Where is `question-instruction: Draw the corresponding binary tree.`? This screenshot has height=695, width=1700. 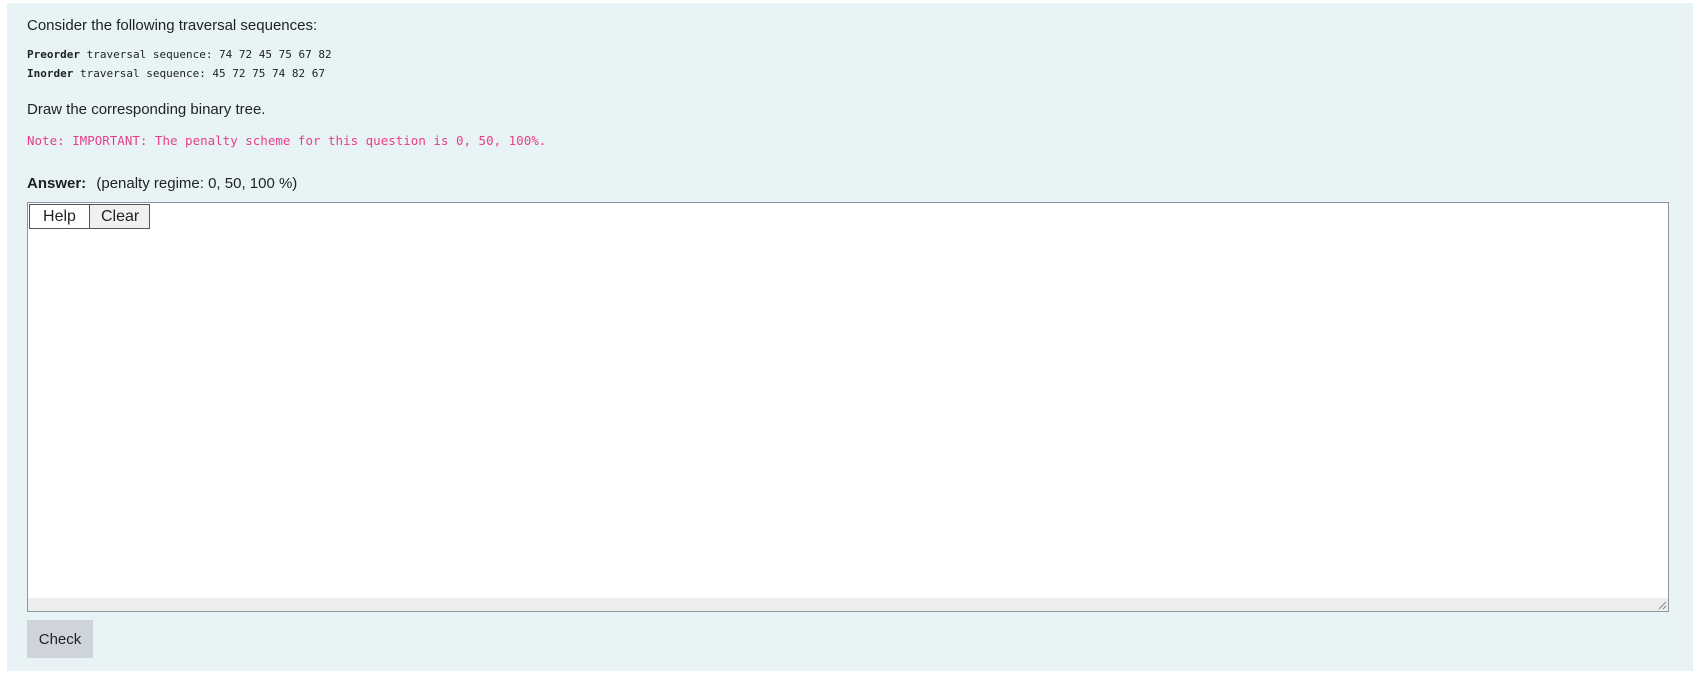 question-instruction: Draw the corresponding binary tree. is located at coordinates (146, 109).